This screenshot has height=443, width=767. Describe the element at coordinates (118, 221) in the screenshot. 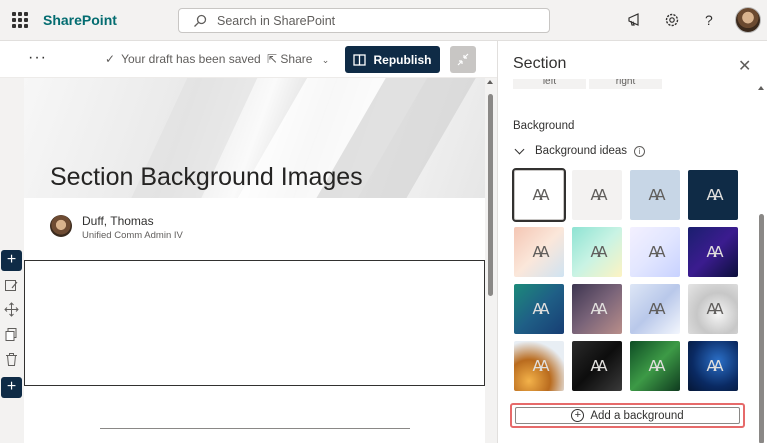

I see `author-name: Duff, Thomas` at that location.